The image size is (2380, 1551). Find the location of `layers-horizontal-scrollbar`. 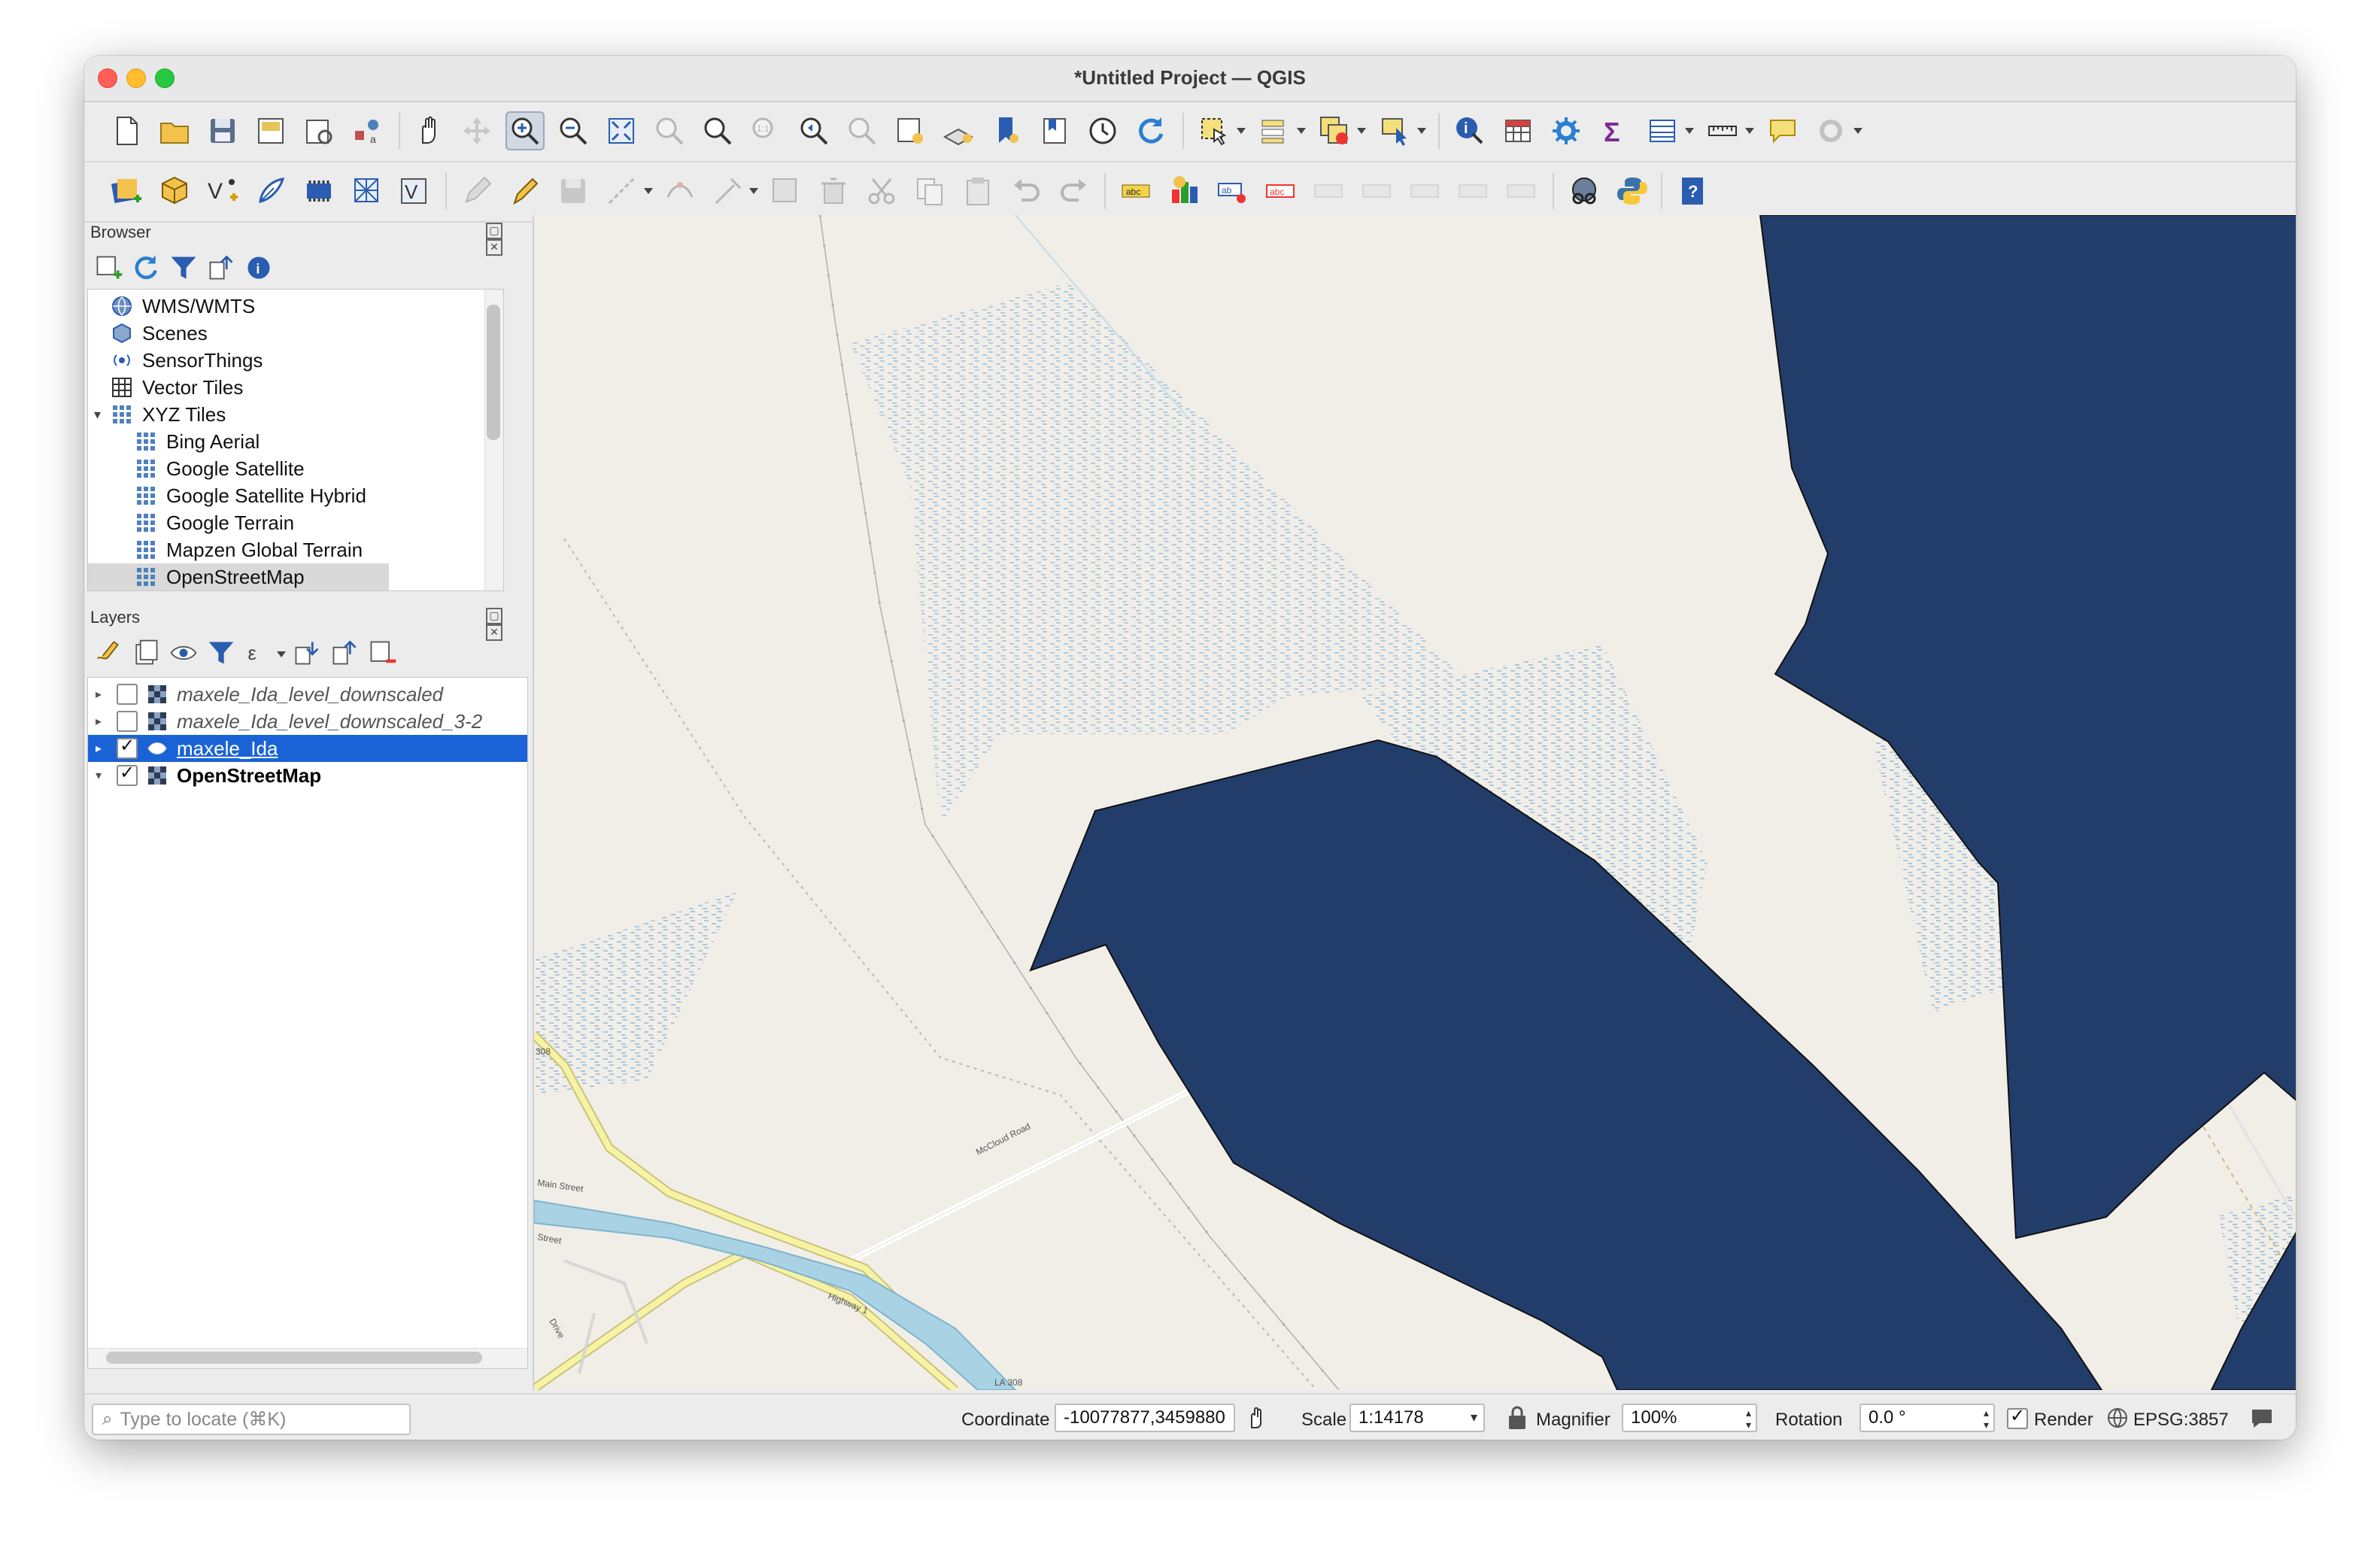

layers-horizontal-scrollbar is located at coordinates (307, 1358).